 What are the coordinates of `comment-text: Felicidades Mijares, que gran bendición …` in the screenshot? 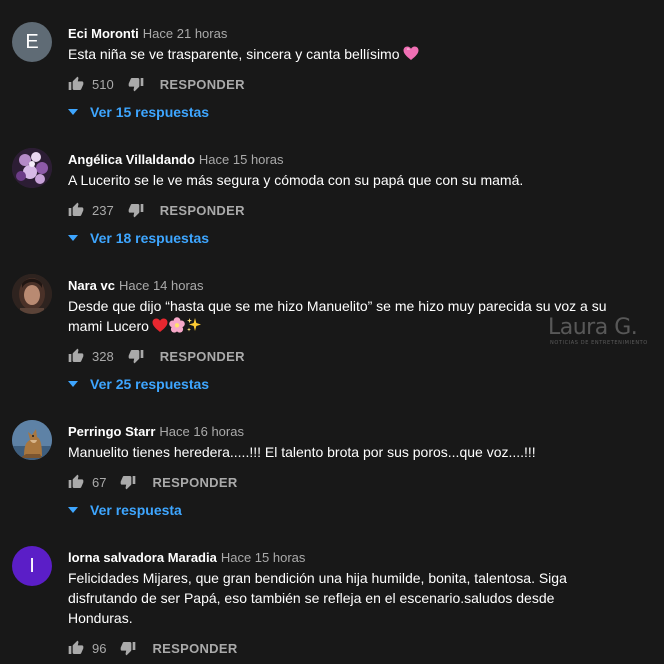 It's located at (351, 598).